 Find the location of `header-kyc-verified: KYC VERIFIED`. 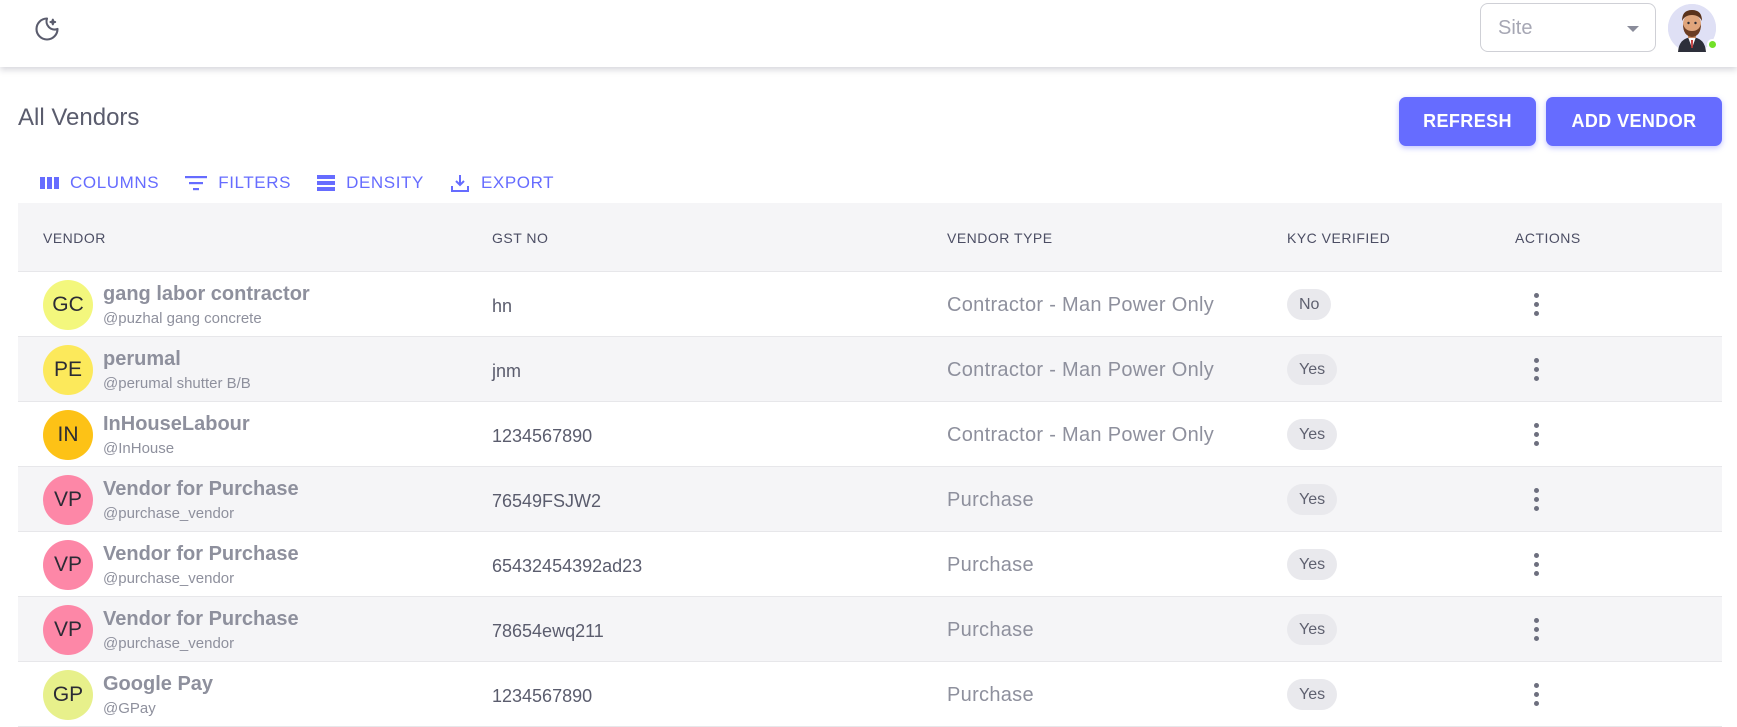

header-kyc-verified: KYC VERIFIED is located at coordinates (1338, 238).